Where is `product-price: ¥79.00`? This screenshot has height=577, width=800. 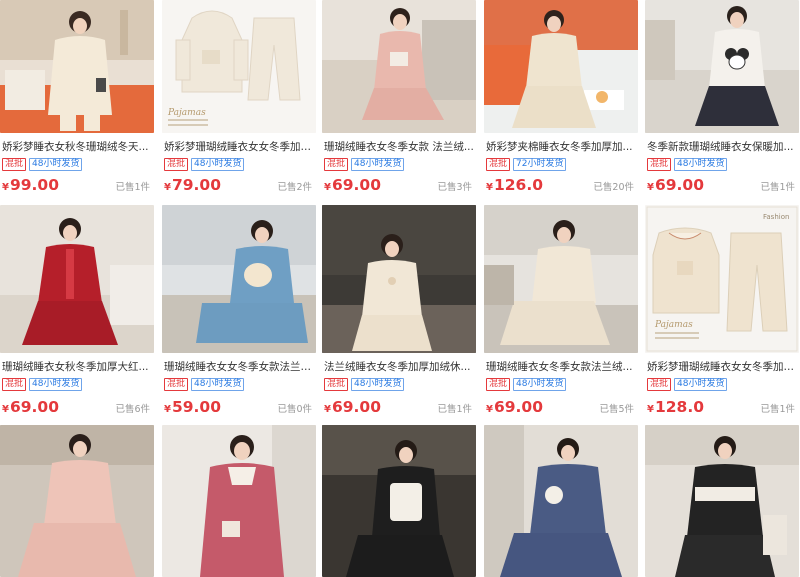
product-price: ¥79.00 is located at coordinates (192, 185).